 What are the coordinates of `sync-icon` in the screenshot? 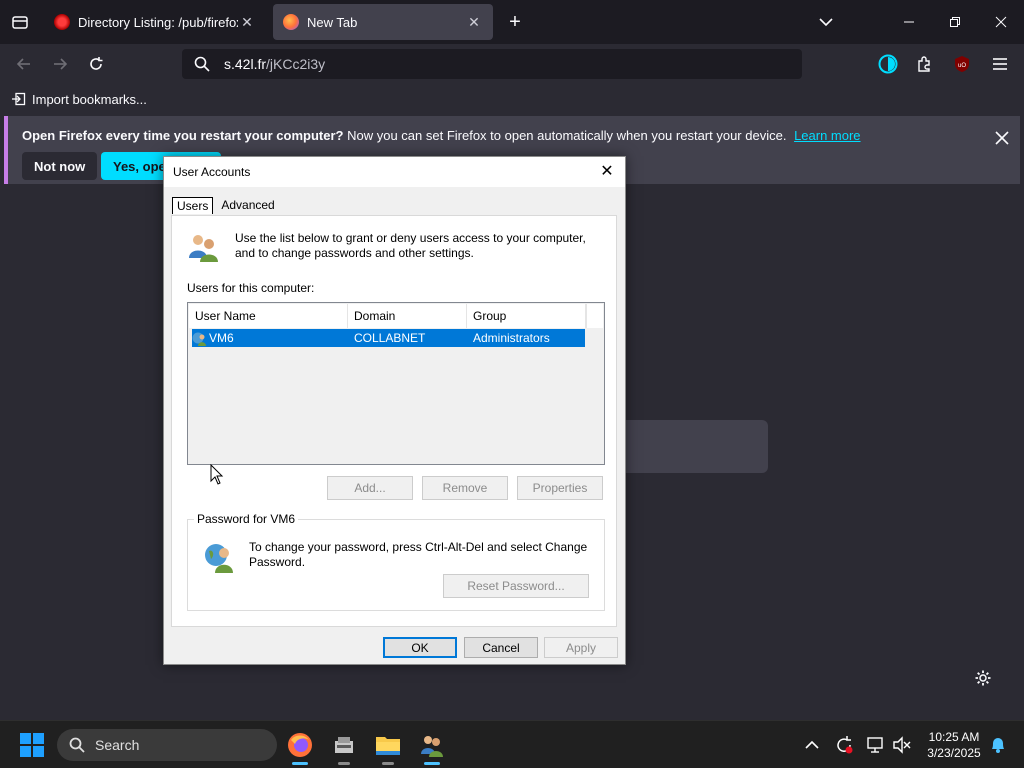 It's located at (845, 745).